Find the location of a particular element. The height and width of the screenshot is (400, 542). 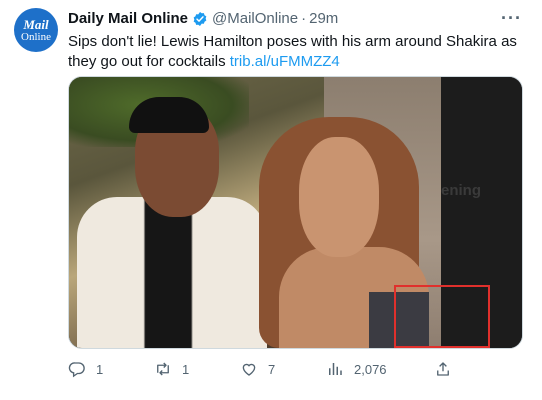

more-icon: ··· is located at coordinates (511, 18).